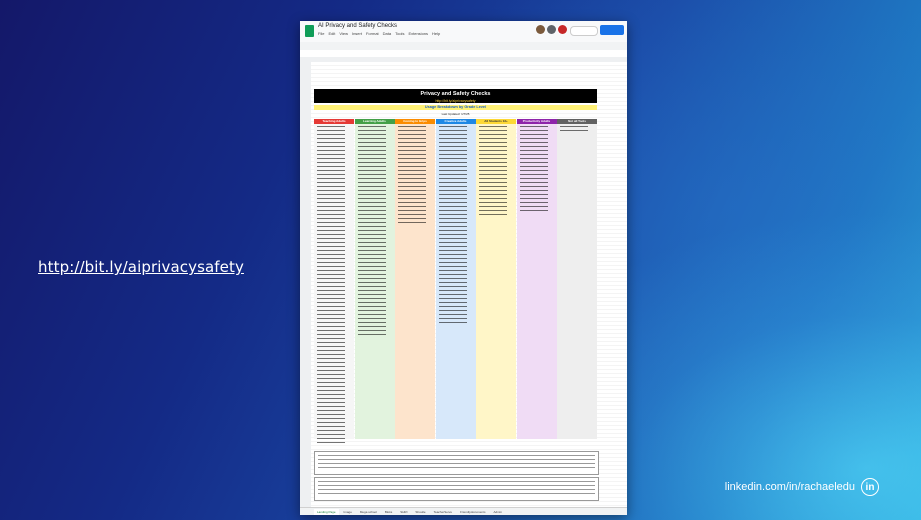  What do you see at coordinates (870, 487) in the screenshot?
I see `linkedin-icon: in` at bounding box center [870, 487].